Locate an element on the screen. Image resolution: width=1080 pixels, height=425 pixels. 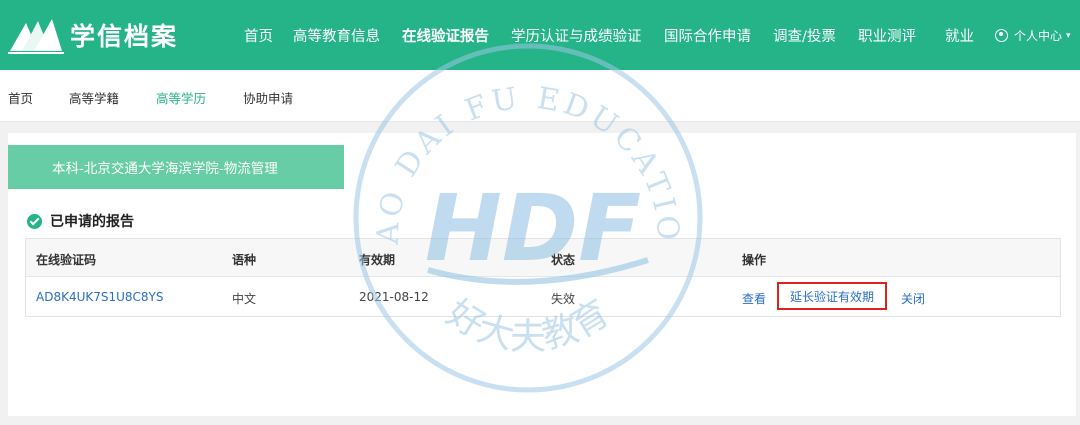
logo-text: 学信档案 is located at coordinates (124, 36).